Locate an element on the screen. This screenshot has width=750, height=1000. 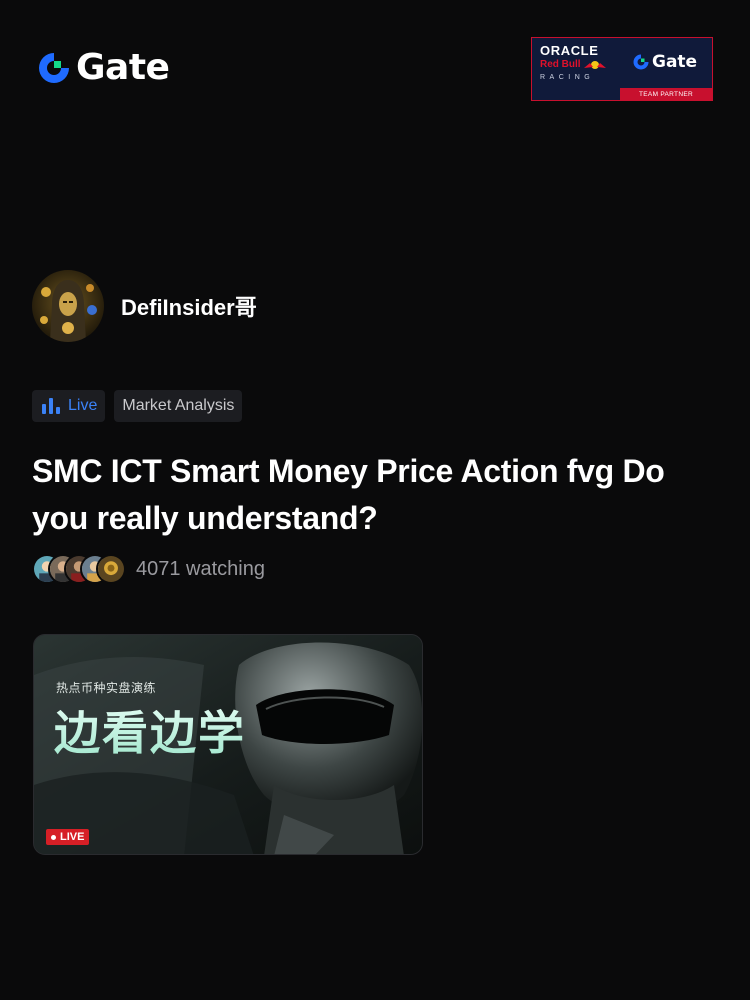
oracle-redbull-logo: ORACLE Red Bull RACING is located at coordinates (581, 63).